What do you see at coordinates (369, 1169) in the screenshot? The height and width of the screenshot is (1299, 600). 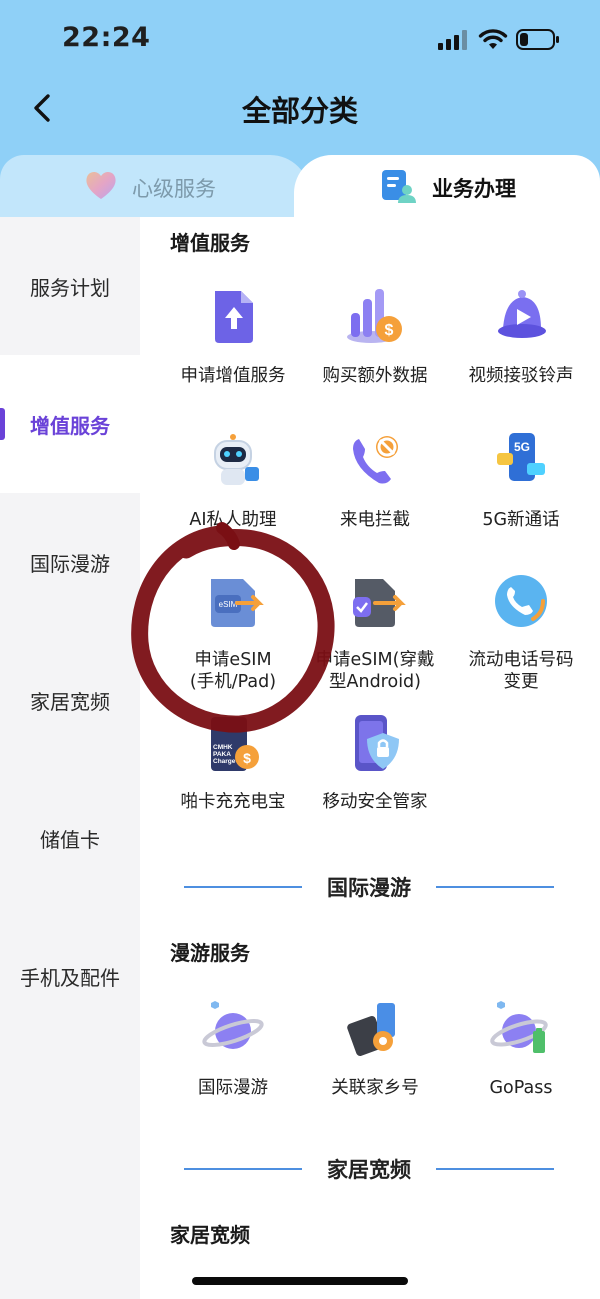 I see `section-divider-broadband: 家居宽频` at bounding box center [369, 1169].